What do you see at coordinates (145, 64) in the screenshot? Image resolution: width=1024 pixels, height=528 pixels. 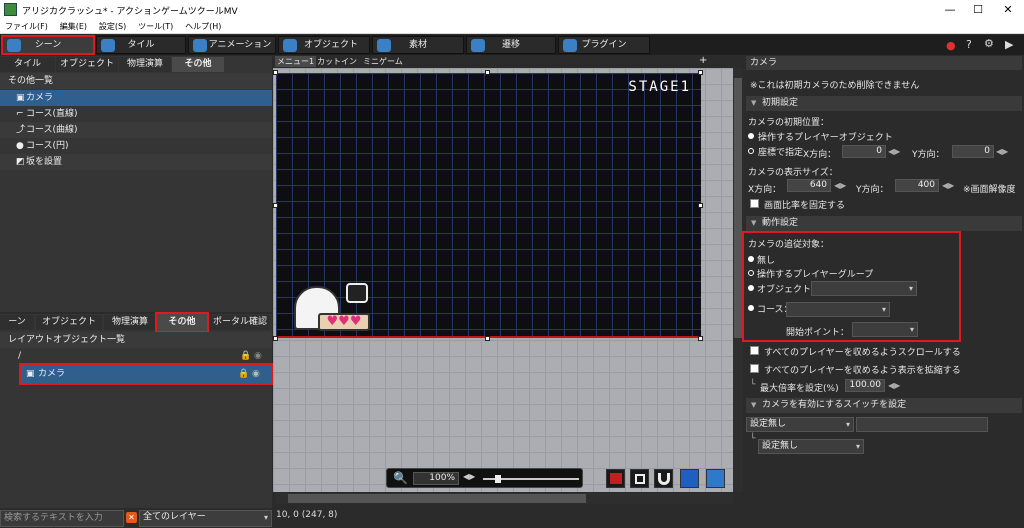 I see `subtab-physics: 物理演算` at bounding box center [145, 64].